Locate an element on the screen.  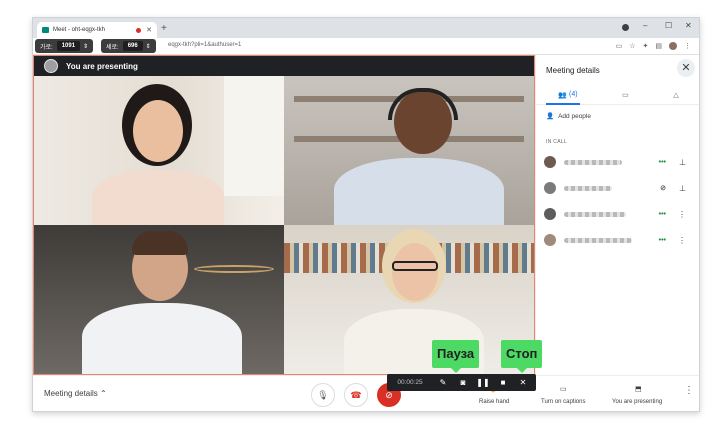
tab-title: Meet - oht-eqgx-tkh is located at coordinates (79, 30).